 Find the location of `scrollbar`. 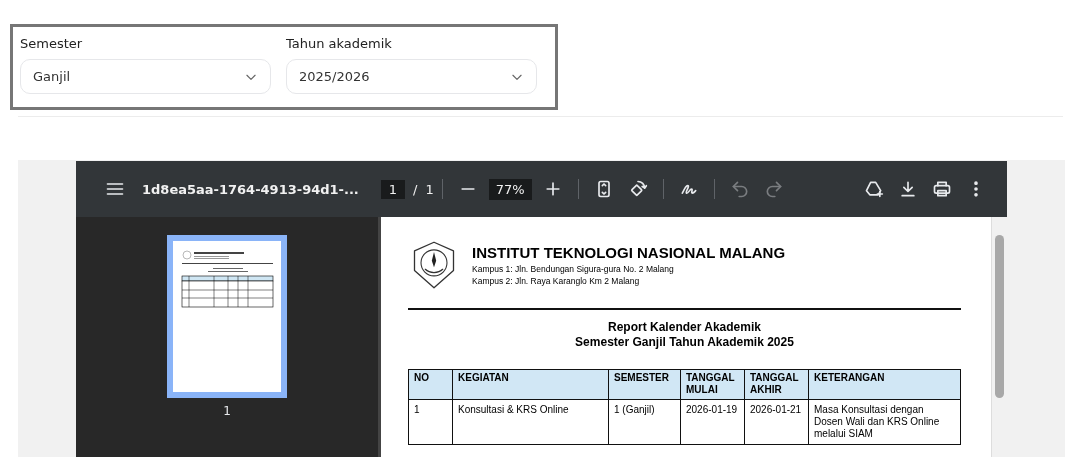

scrollbar is located at coordinates (999, 337).